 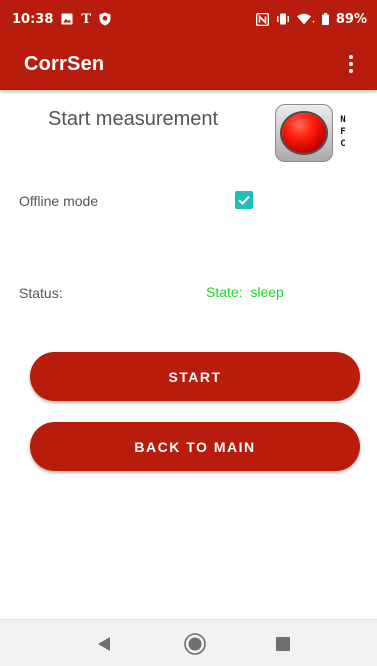 What do you see at coordinates (41, 293) in the screenshot?
I see `status-label: Status:` at bounding box center [41, 293].